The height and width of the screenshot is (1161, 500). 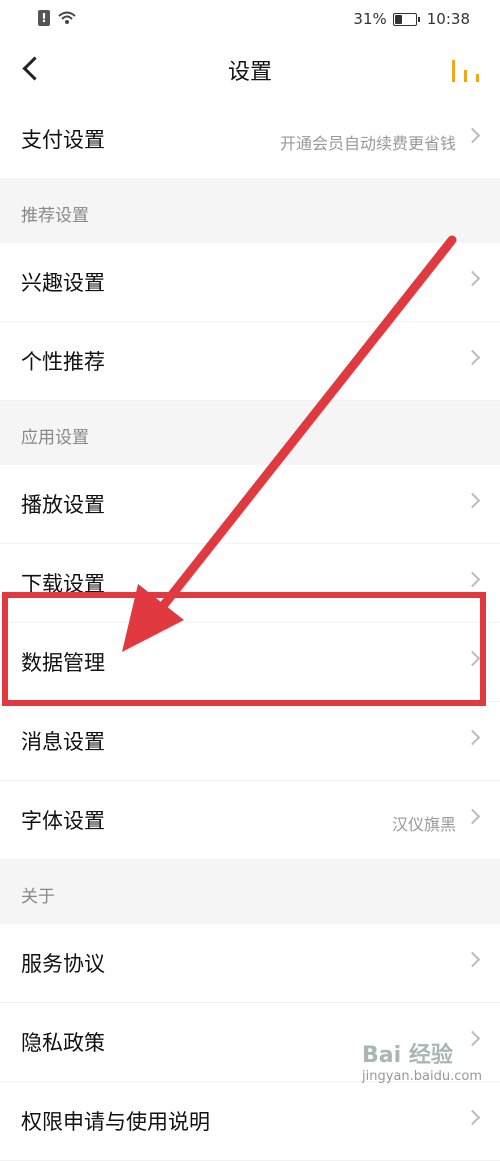 What do you see at coordinates (250, 504) in the screenshot?
I see `settings-item: 播放设置` at bounding box center [250, 504].